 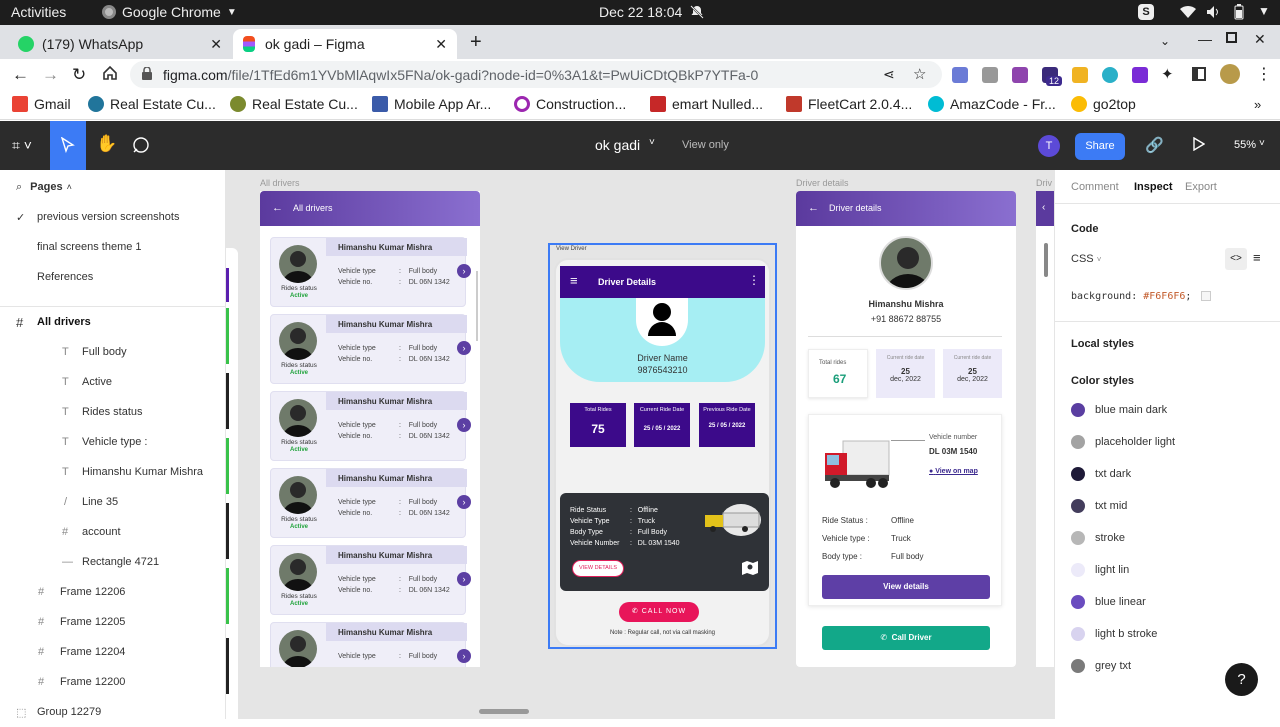 What do you see at coordinates (38, 12) in the screenshot?
I see `activities-button: Activities` at bounding box center [38, 12].